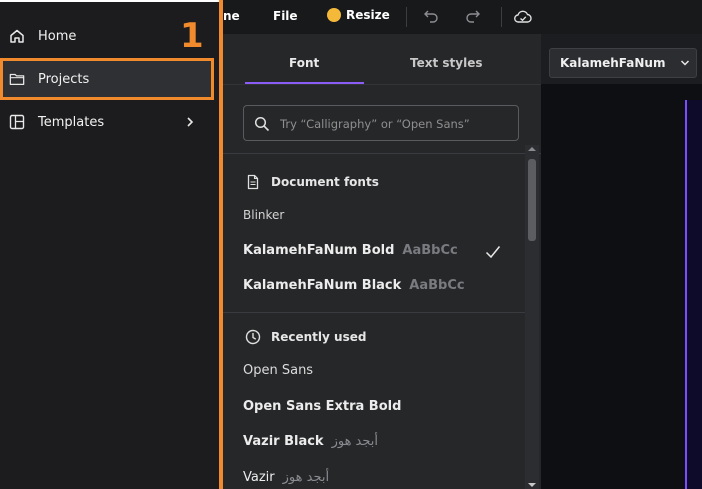 The image size is (702, 489). Describe the element at coordinates (693, 294) in the screenshot. I see `design-canvas` at that location.